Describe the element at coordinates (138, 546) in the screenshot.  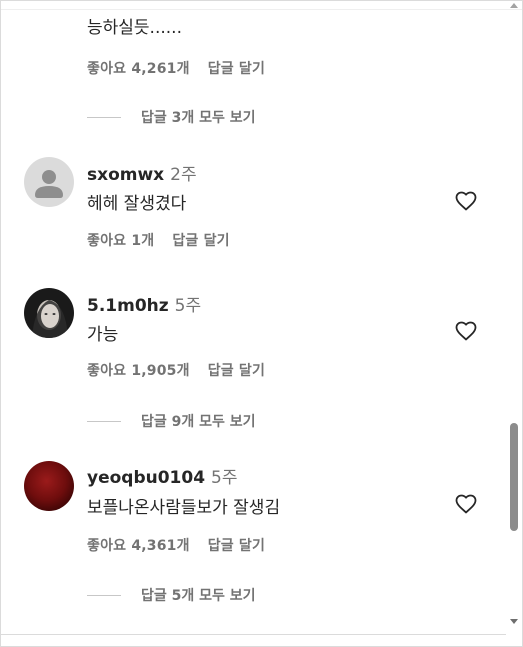
I see `like-count: 좋아요 4,361개` at that location.